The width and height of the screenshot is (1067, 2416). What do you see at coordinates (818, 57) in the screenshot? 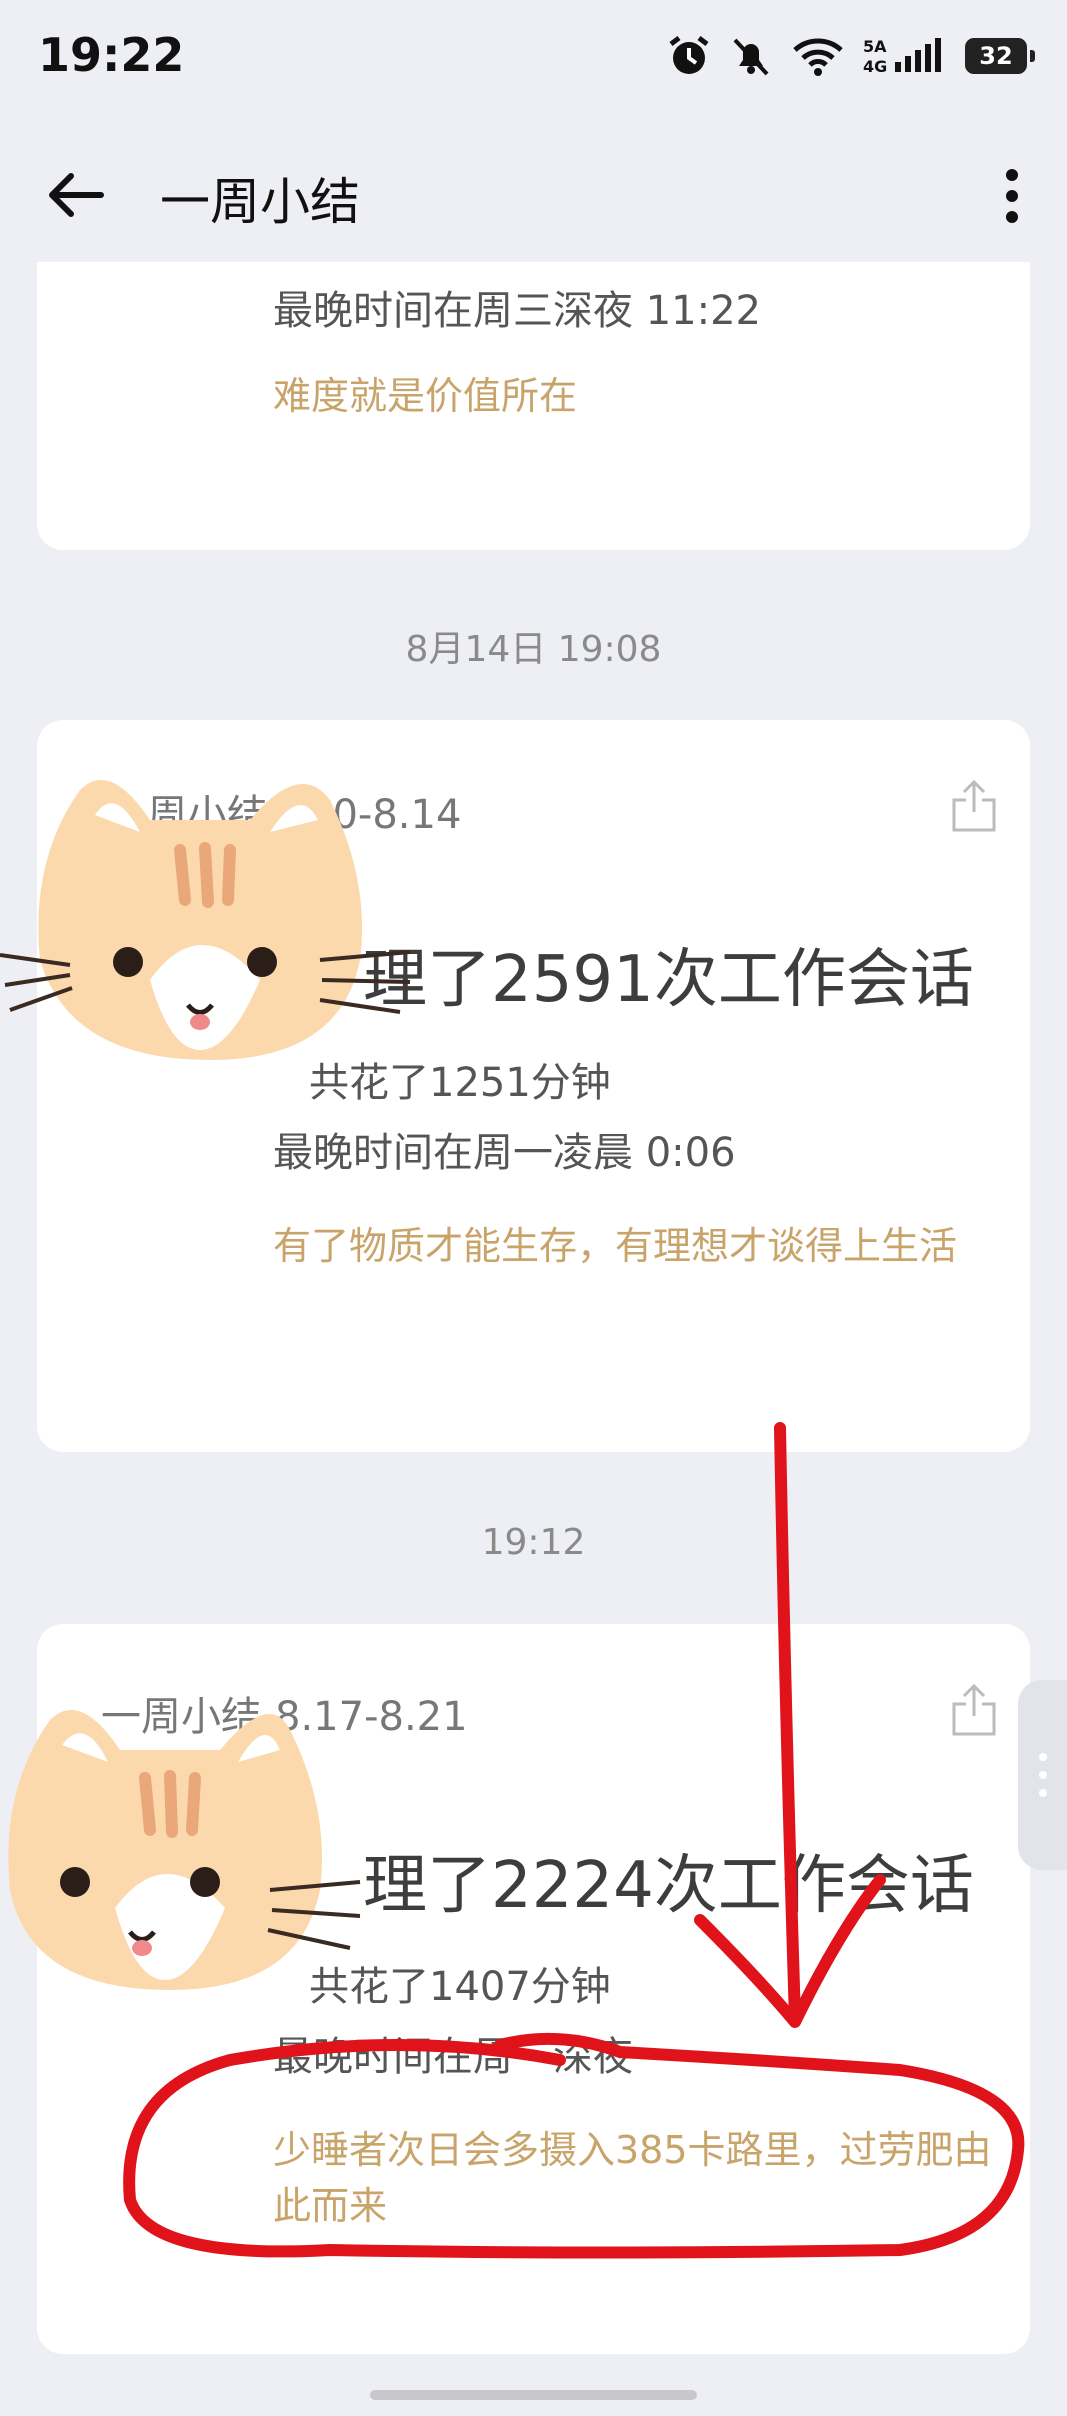
I see `wifi-icon` at bounding box center [818, 57].